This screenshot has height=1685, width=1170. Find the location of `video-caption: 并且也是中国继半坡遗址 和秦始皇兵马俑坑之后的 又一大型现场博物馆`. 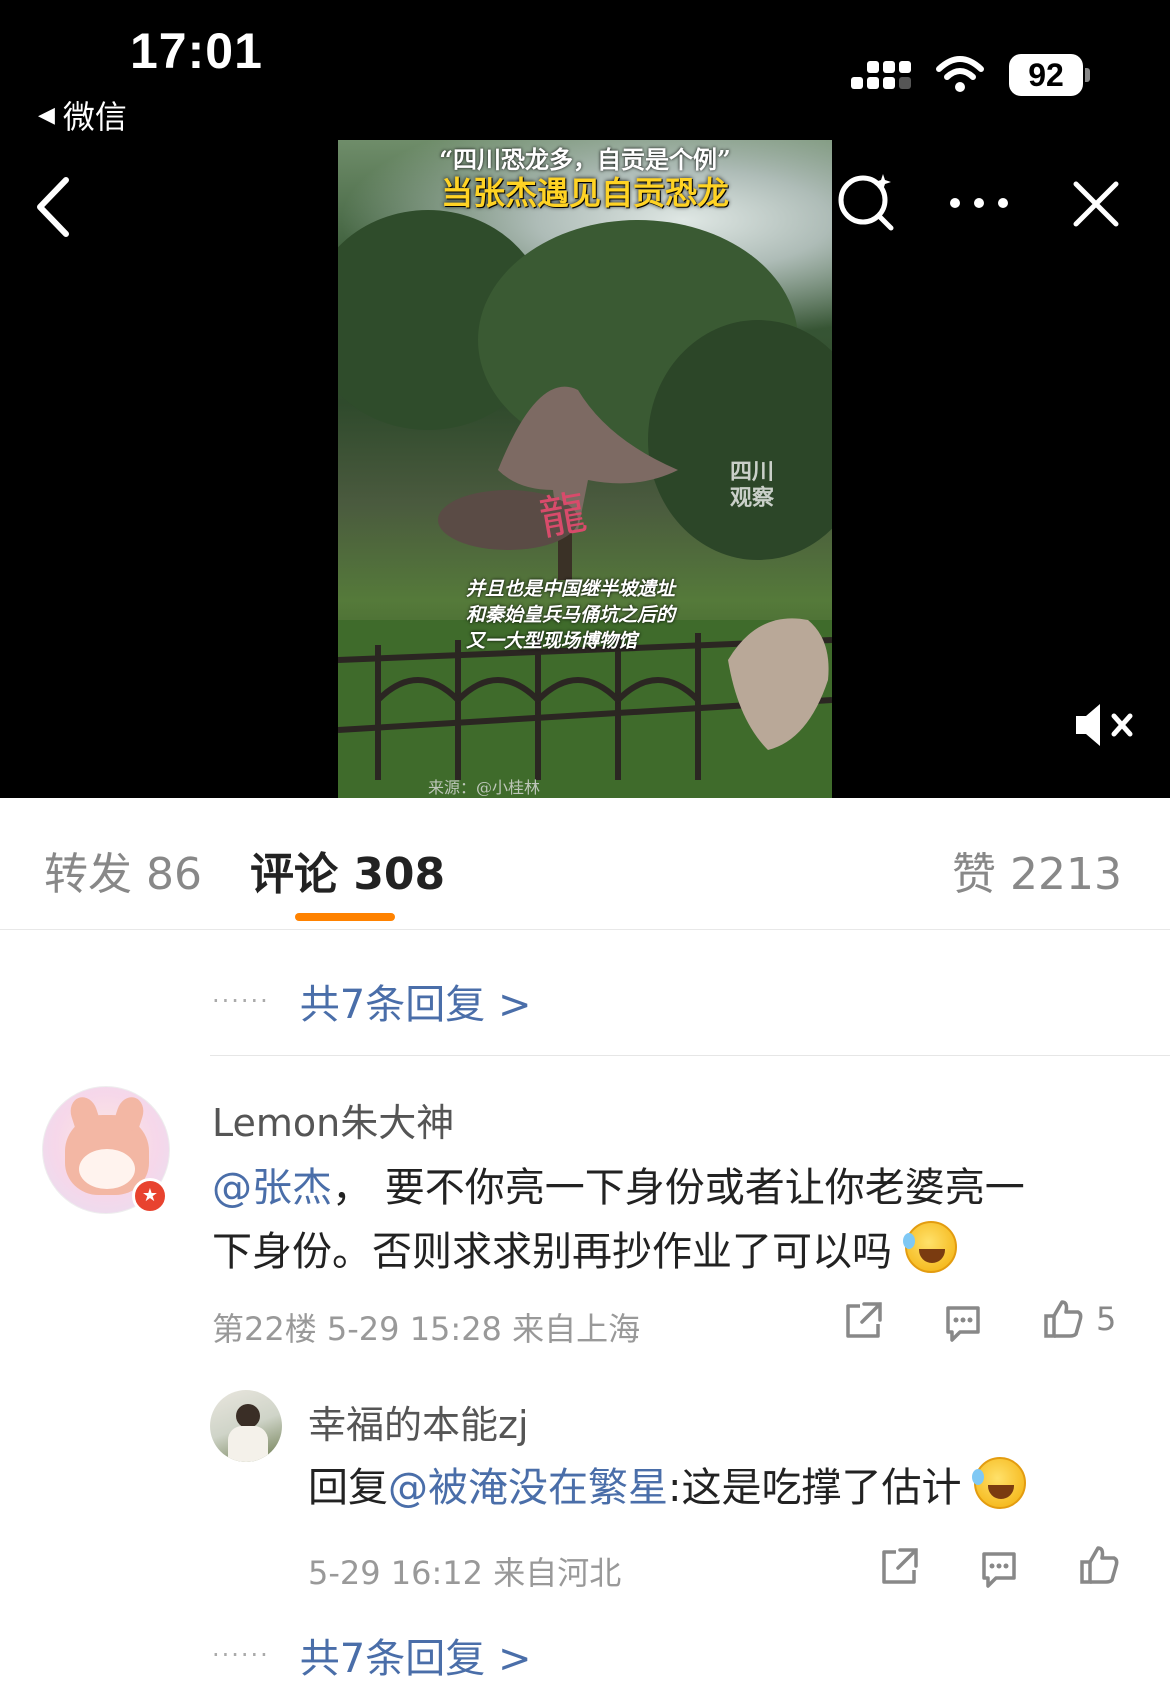

video-caption: 并且也是中国继半坡遗址 和秦始皇兵马俑坑之后的 又一大型现场博物馆 is located at coordinates (571, 615).